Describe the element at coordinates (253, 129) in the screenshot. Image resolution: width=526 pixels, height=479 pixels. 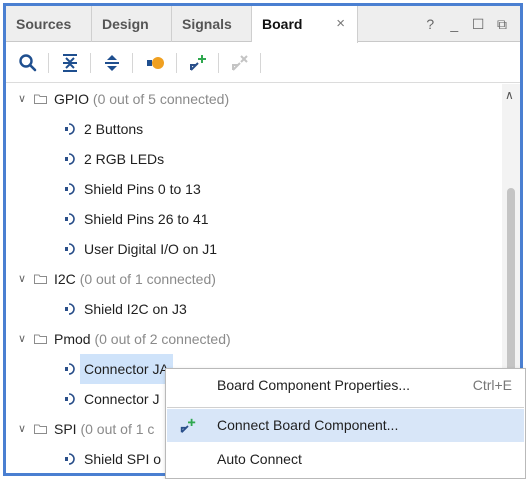
I see `tree-item: 2 Buttons` at that location.